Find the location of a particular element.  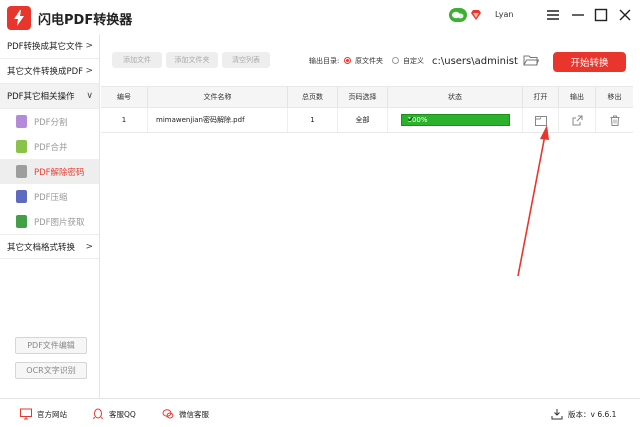

folder-icon is located at coordinates (531, 60).